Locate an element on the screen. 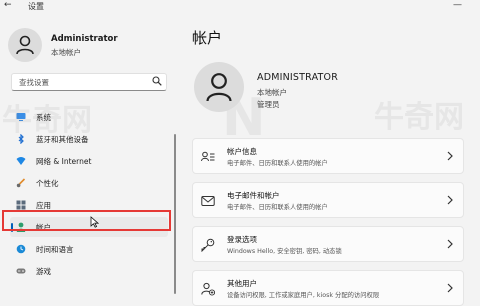 The width and height of the screenshot is (480, 306). sidebar-item-label: 网络 & Internet is located at coordinates (64, 161).